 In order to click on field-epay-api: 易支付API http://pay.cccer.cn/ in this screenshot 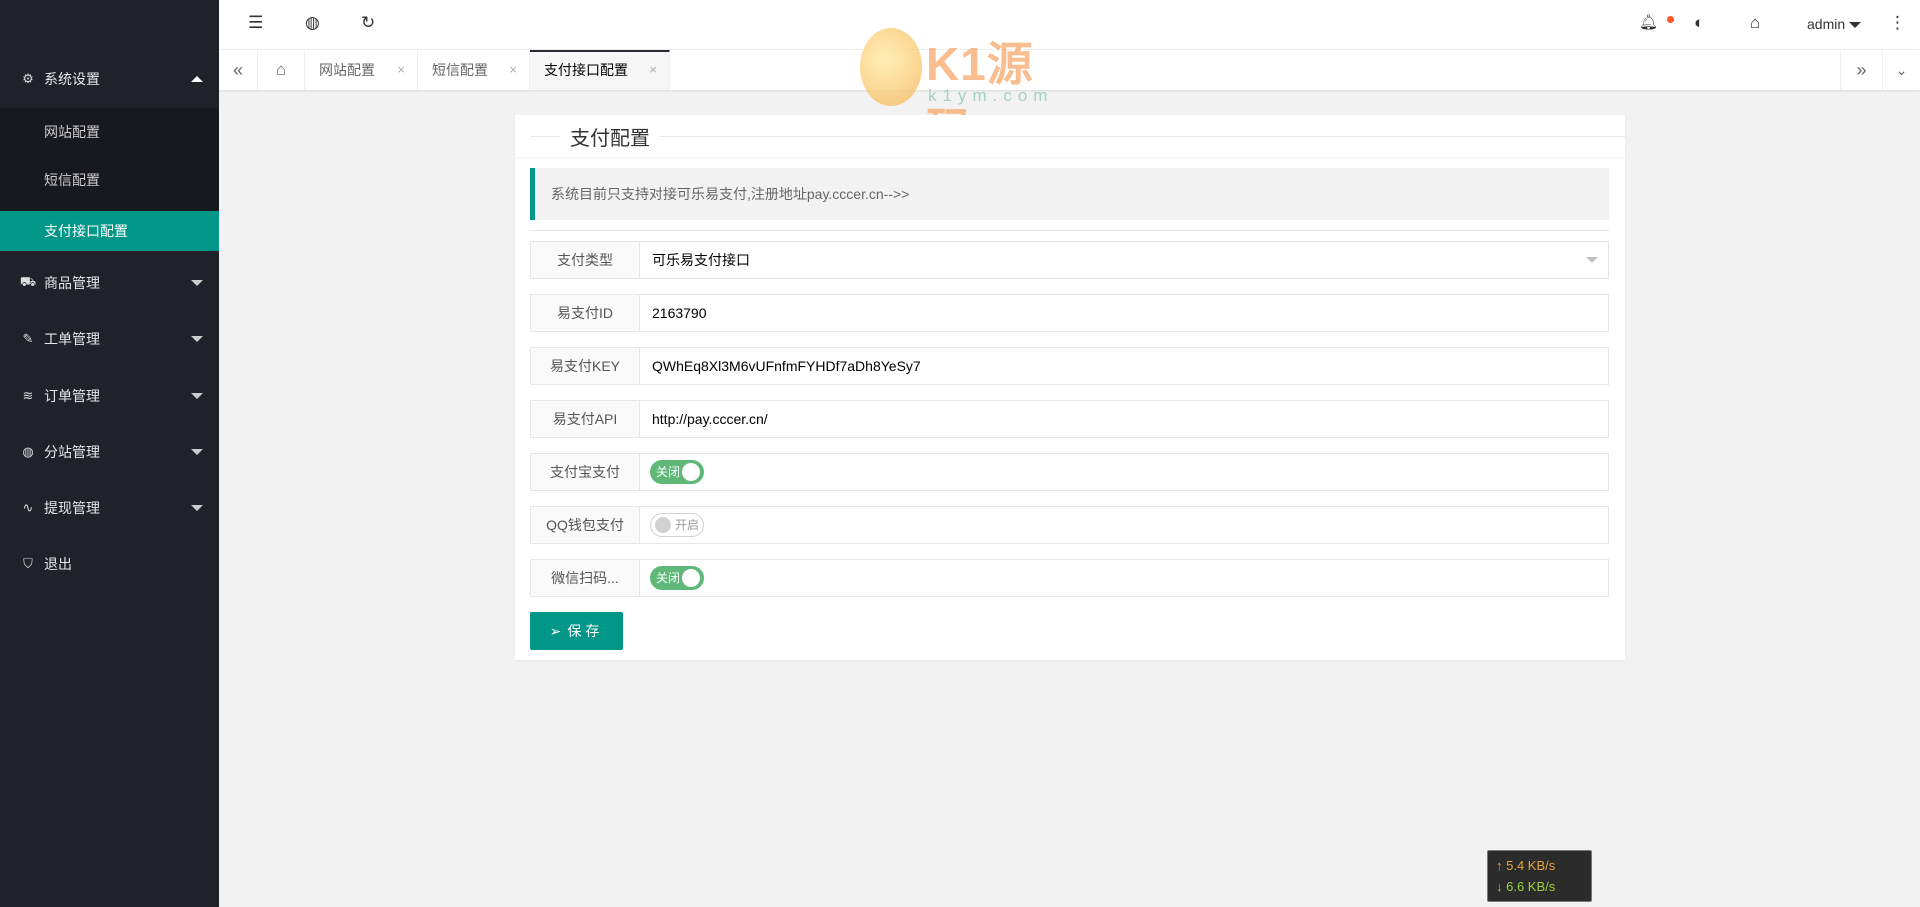, I will do `click(1069, 419)`.